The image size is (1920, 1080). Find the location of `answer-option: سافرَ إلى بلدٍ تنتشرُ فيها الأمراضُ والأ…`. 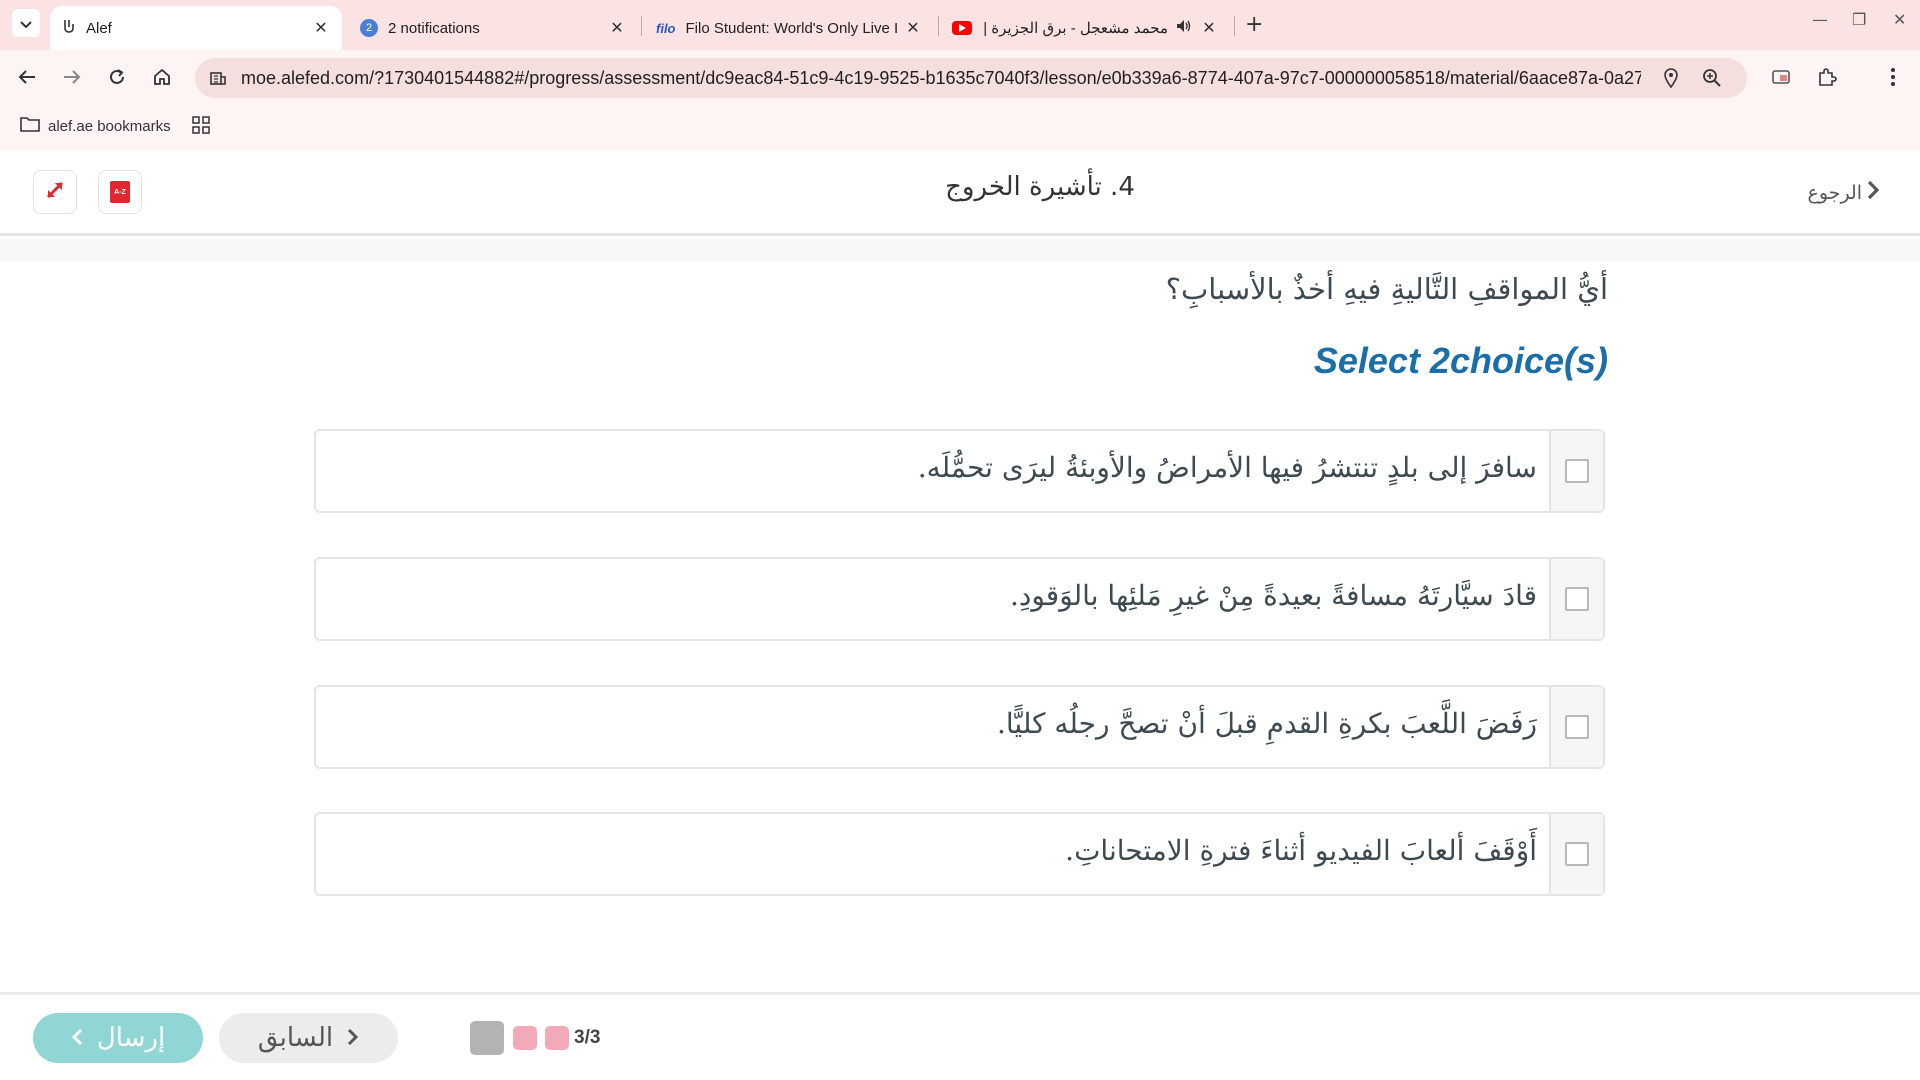

answer-option: سافرَ إلى بلدٍ تنتشرُ فيها الأمراضُ والأ… is located at coordinates (959, 471).